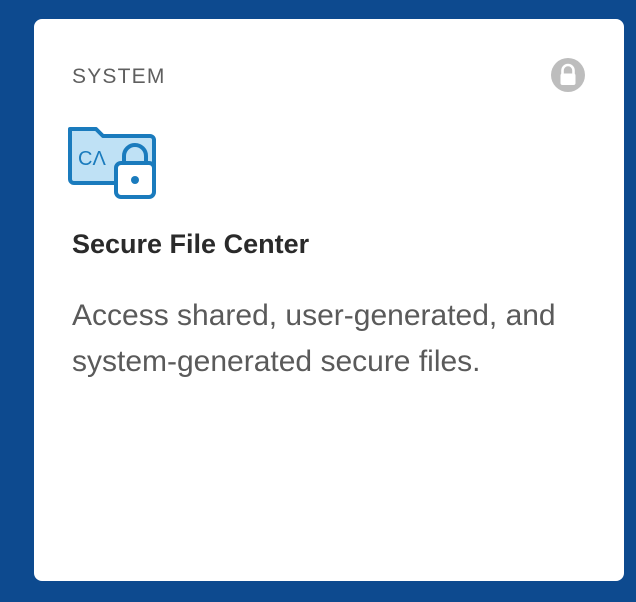 Image resolution: width=636 pixels, height=602 pixels. Describe the element at coordinates (92, 159) in the screenshot. I see `app-icon-mark: CΛ` at that location.